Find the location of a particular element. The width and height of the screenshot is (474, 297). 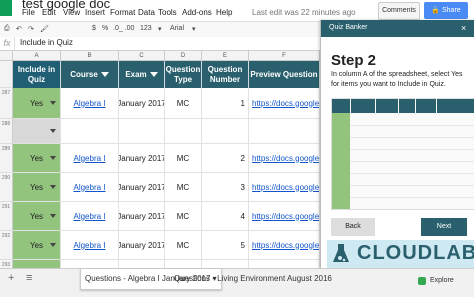

select-all-corner is located at coordinates (6, 56).